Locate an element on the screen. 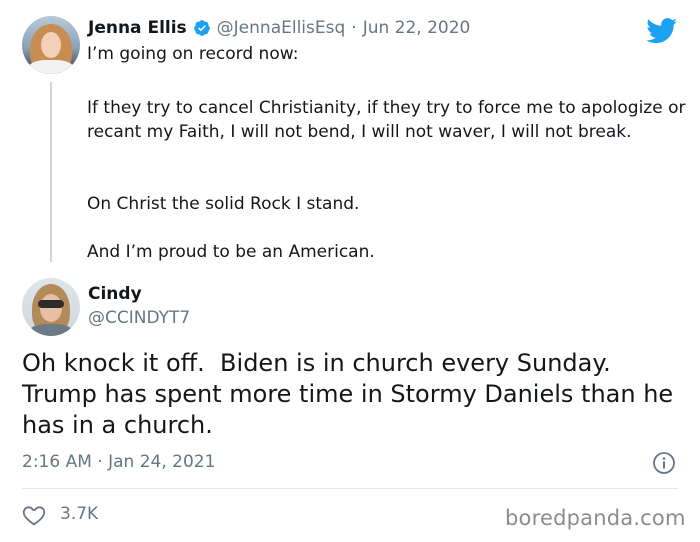 The height and width of the screenshot is (542, 700). avatar-cindy is located at coordinates (51, 307).